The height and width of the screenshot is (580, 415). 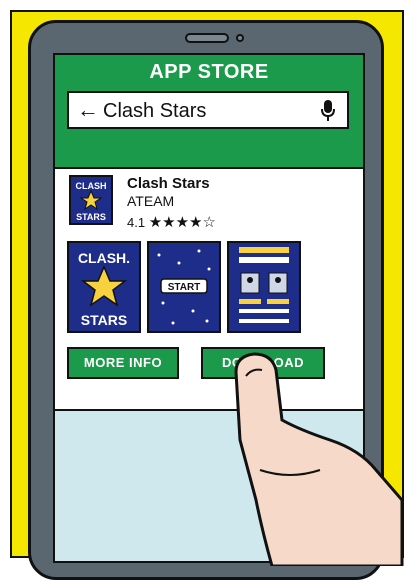 I want to click on start-button-label: START, so click(x=184, y=287).